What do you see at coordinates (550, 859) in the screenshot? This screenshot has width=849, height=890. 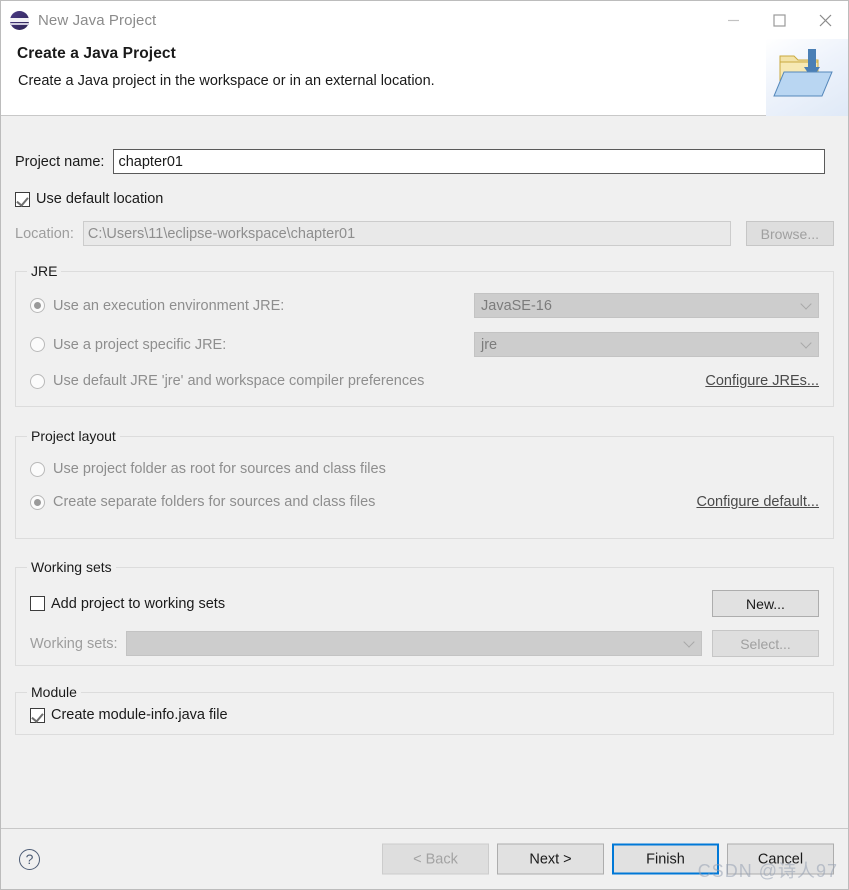 I see `next-button: Next >` at bounding box center [550, 859].